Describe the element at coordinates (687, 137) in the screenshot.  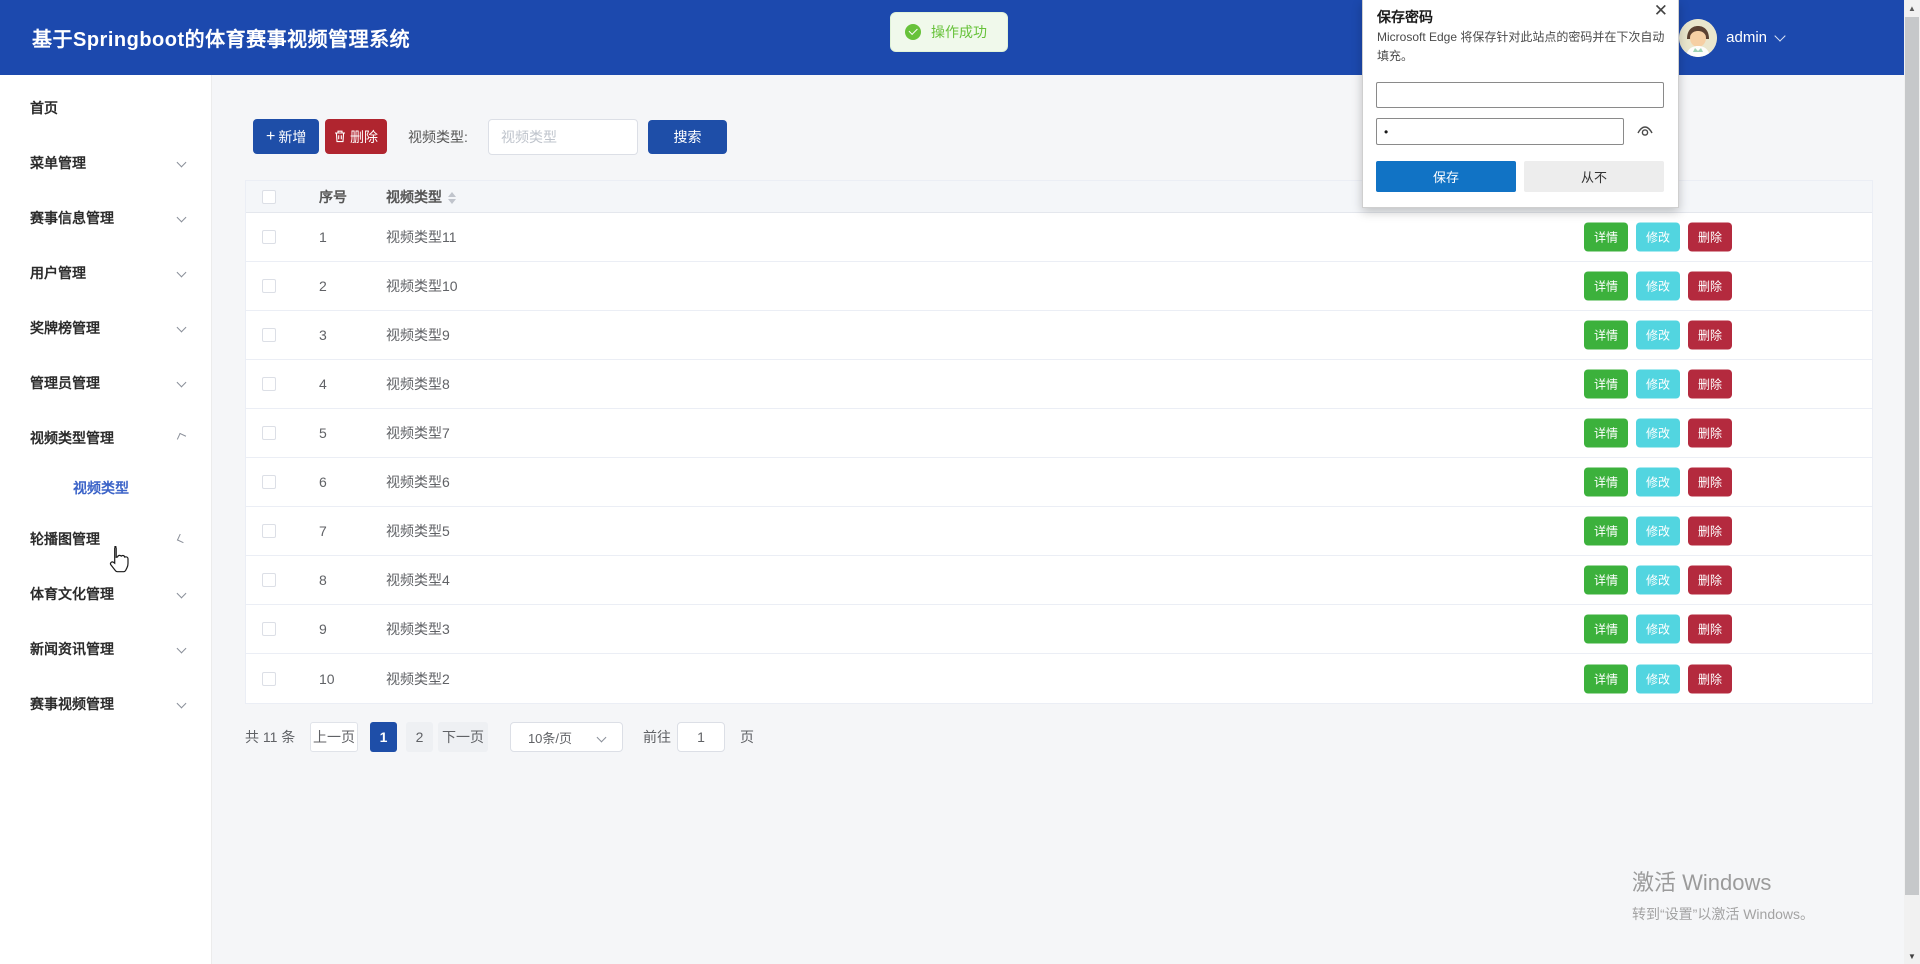
I see `search-button: 搜索` at that location.